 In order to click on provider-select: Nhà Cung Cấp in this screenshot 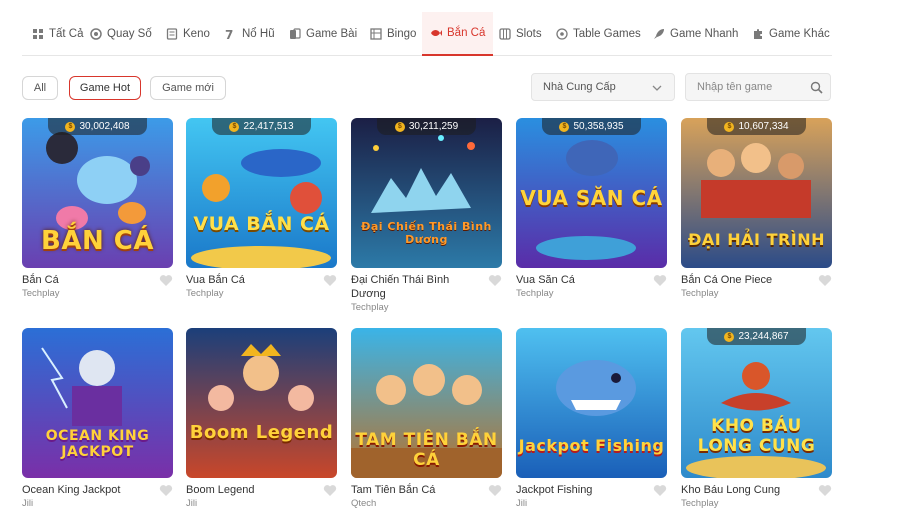, I will do `click(603, 87)`.